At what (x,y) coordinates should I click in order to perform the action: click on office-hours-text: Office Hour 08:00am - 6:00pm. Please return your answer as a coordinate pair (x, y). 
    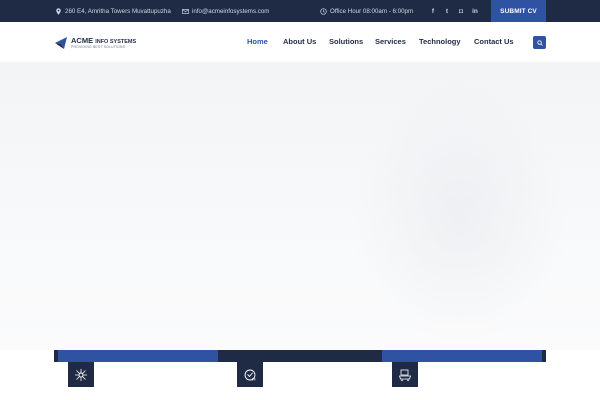
    Looking at the image, I should click on (372, 11).